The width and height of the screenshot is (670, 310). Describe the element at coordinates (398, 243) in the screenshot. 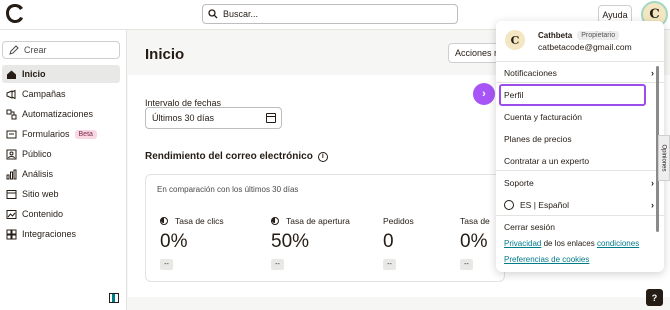

I see `stat-orders: Pedidos 0 --` at that location.